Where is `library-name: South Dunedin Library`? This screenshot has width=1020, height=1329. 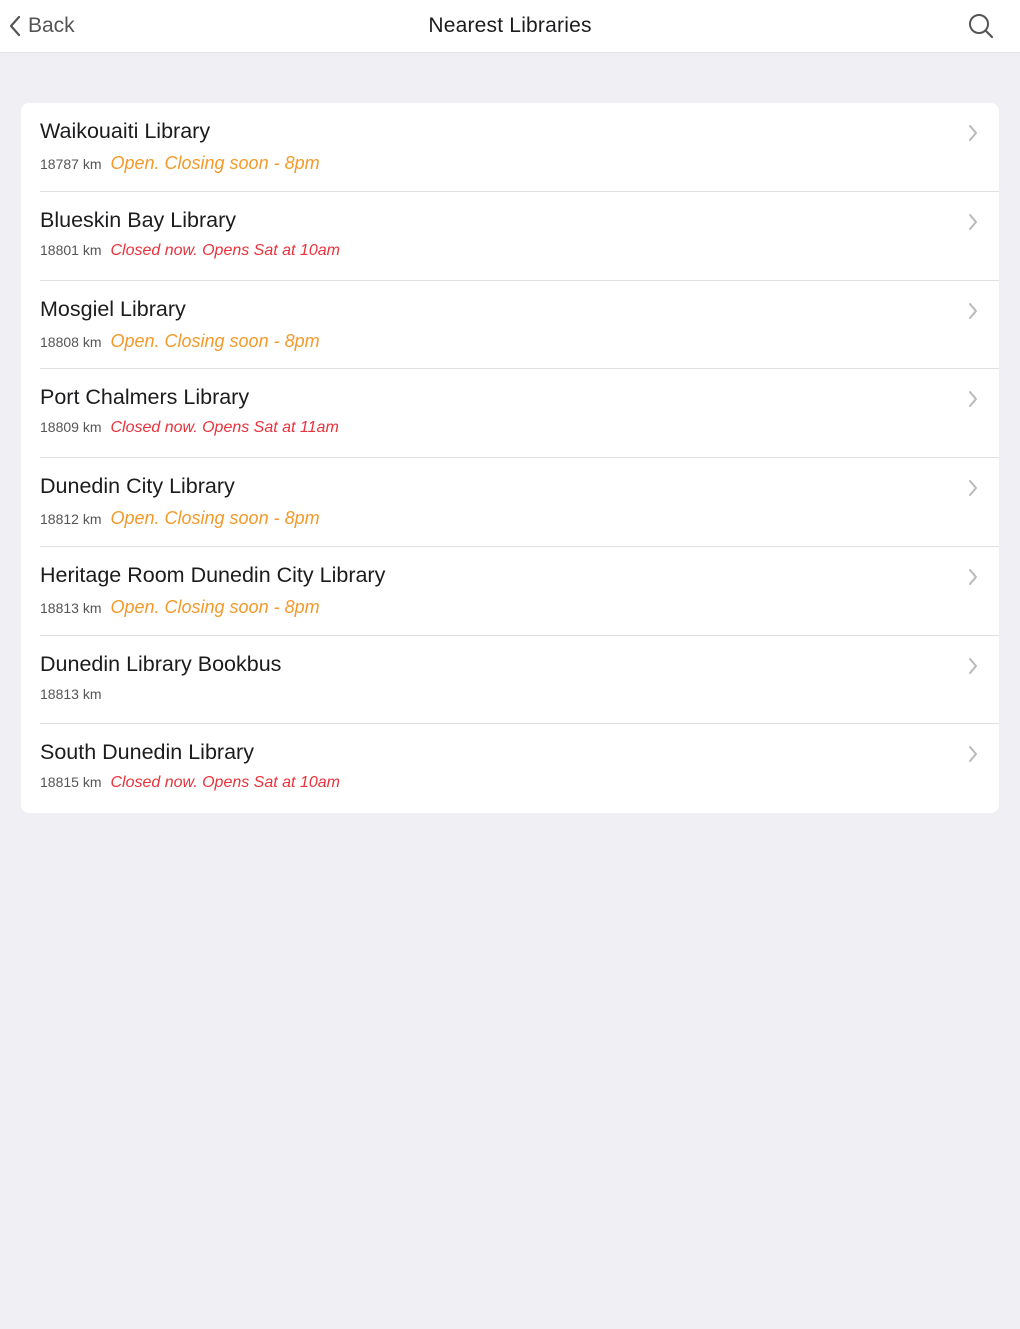
library-name: South Dunedin Library is located at coordinates (147, 752).